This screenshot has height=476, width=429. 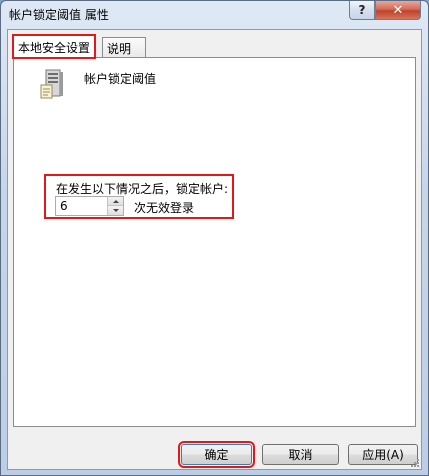 What do you see at coordinates (164, 208) in the screenshot?
I see `lockout-suffix: 次无效登录` at bounding box center [164, 208].